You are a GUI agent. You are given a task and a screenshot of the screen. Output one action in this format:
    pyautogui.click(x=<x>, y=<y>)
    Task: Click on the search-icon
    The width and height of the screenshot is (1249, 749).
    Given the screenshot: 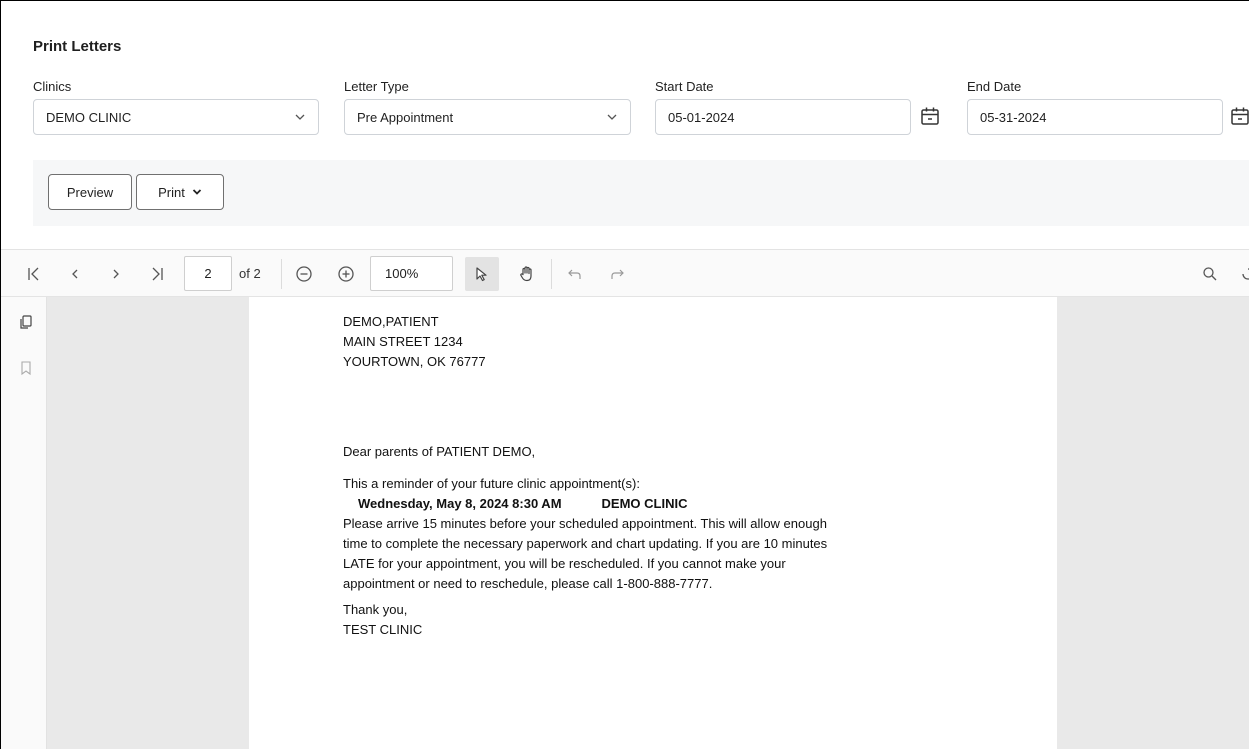 What is the action you would take?
    pyautogui.click(x=1210, y=274)
    